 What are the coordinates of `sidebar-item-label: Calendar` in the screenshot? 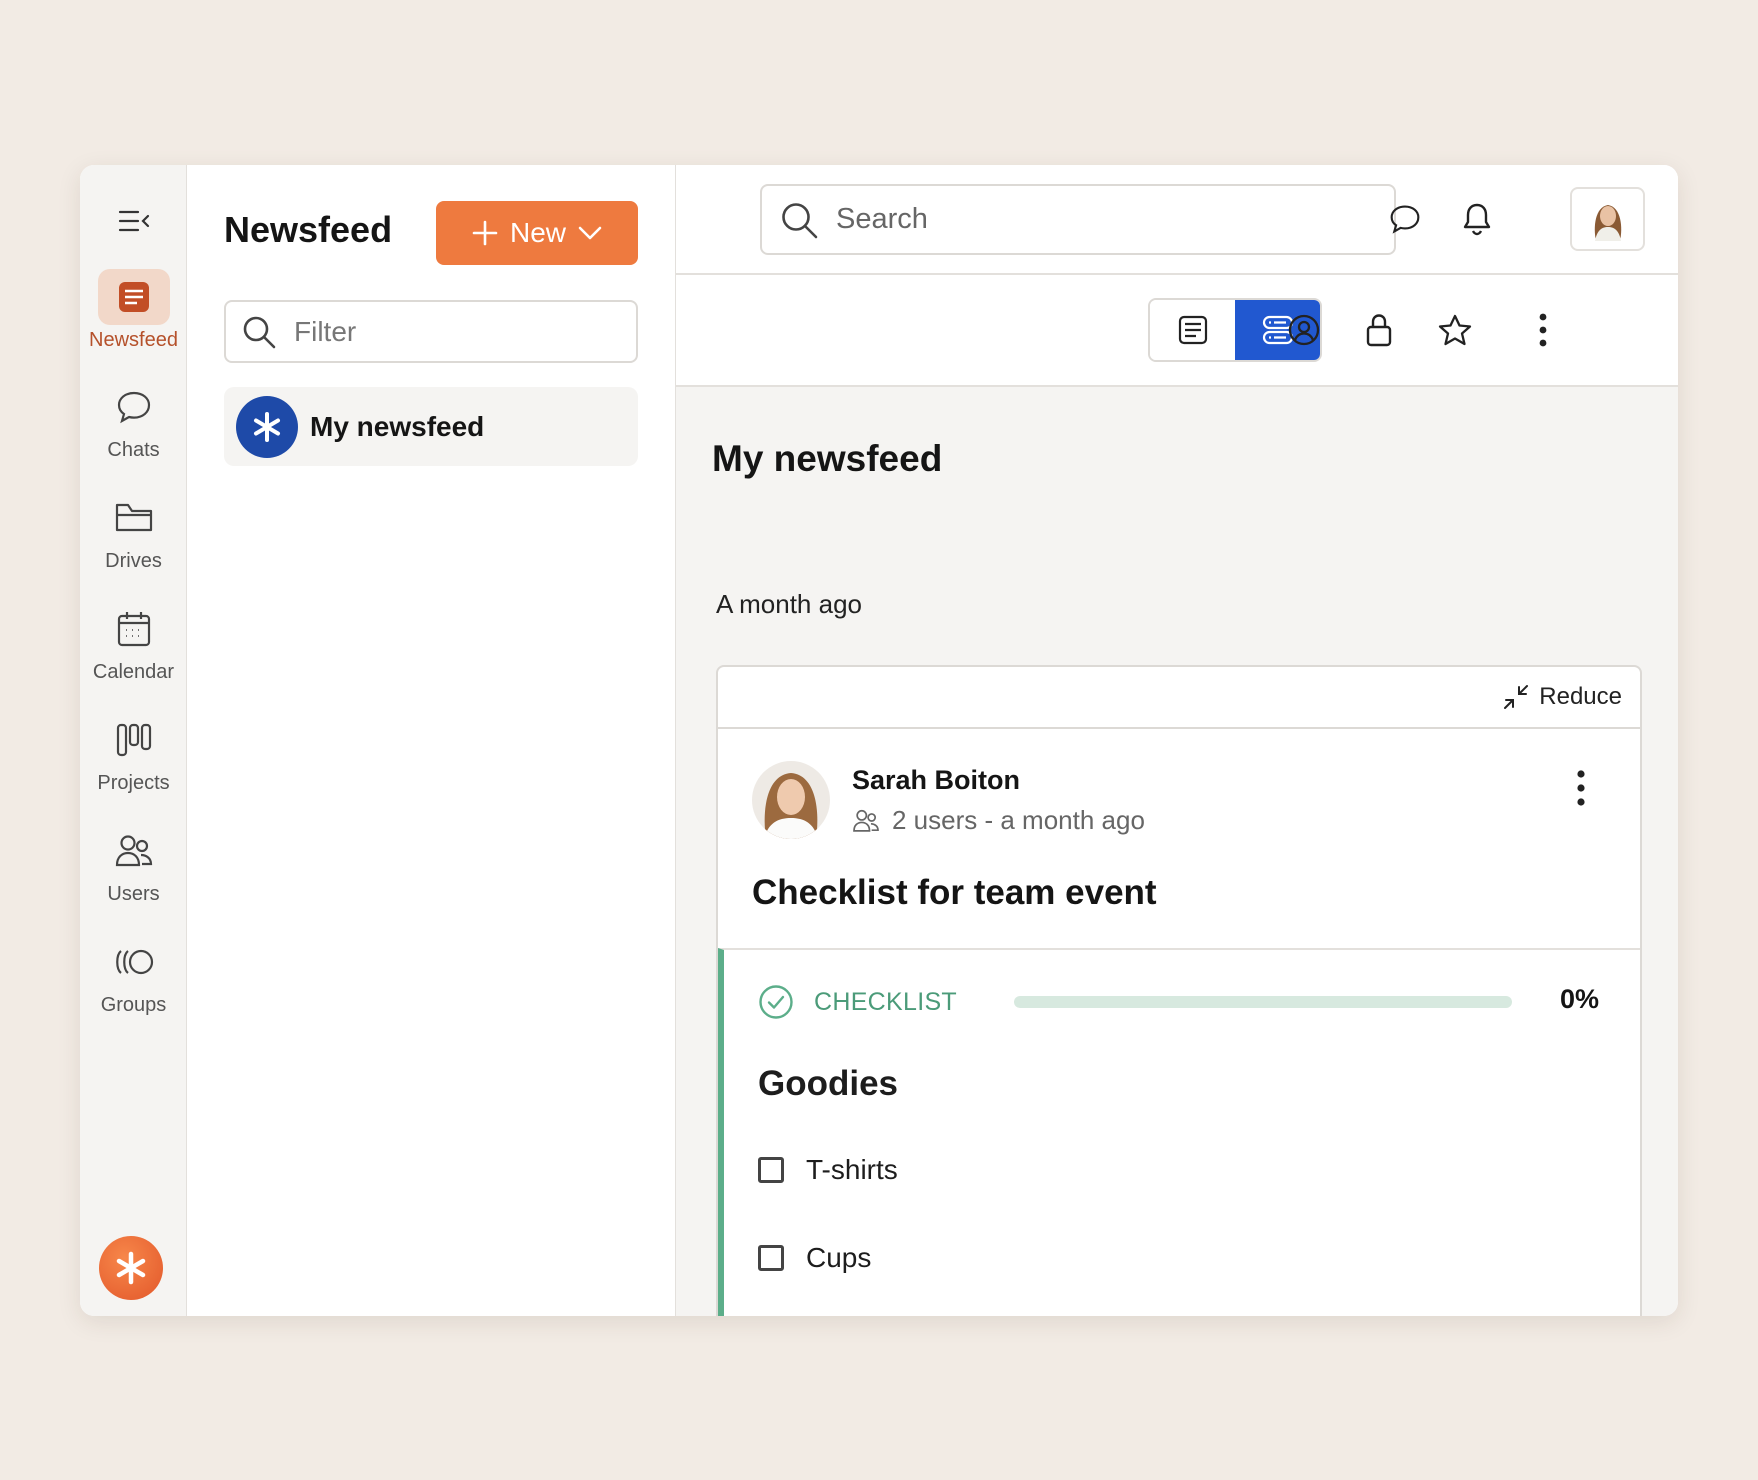 It's located at (133, 672).